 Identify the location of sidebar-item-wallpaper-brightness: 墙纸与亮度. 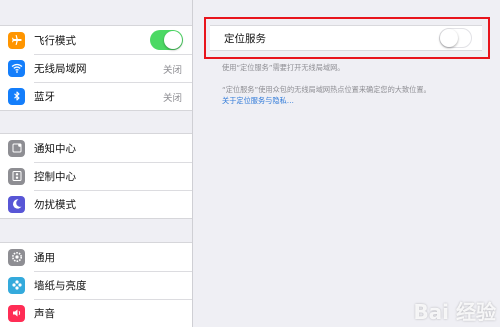
(96, 285).